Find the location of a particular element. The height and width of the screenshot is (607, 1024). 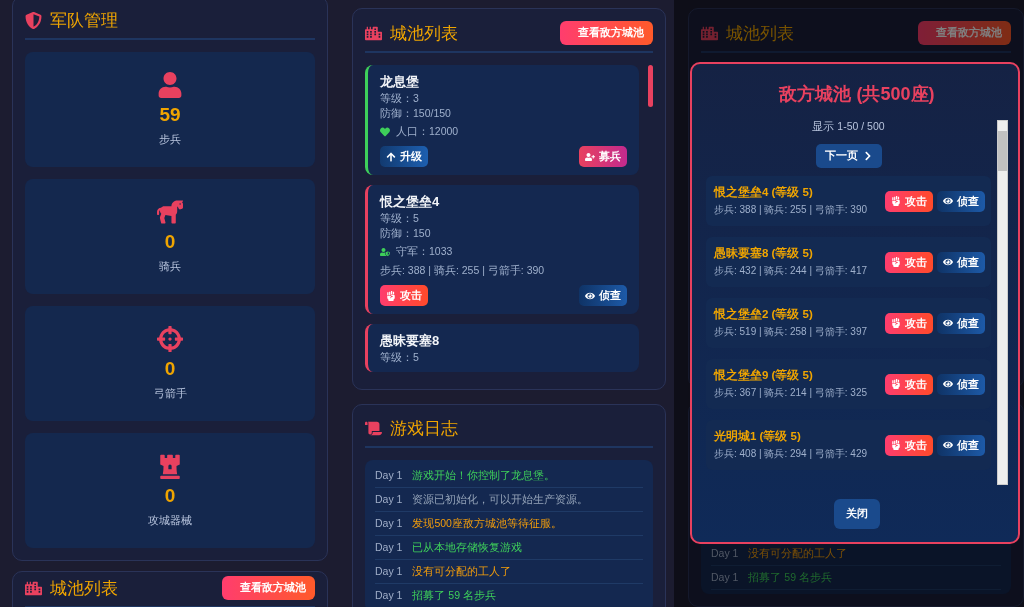

unit-label: 攻城器械 is located at coordinates (170, 520).